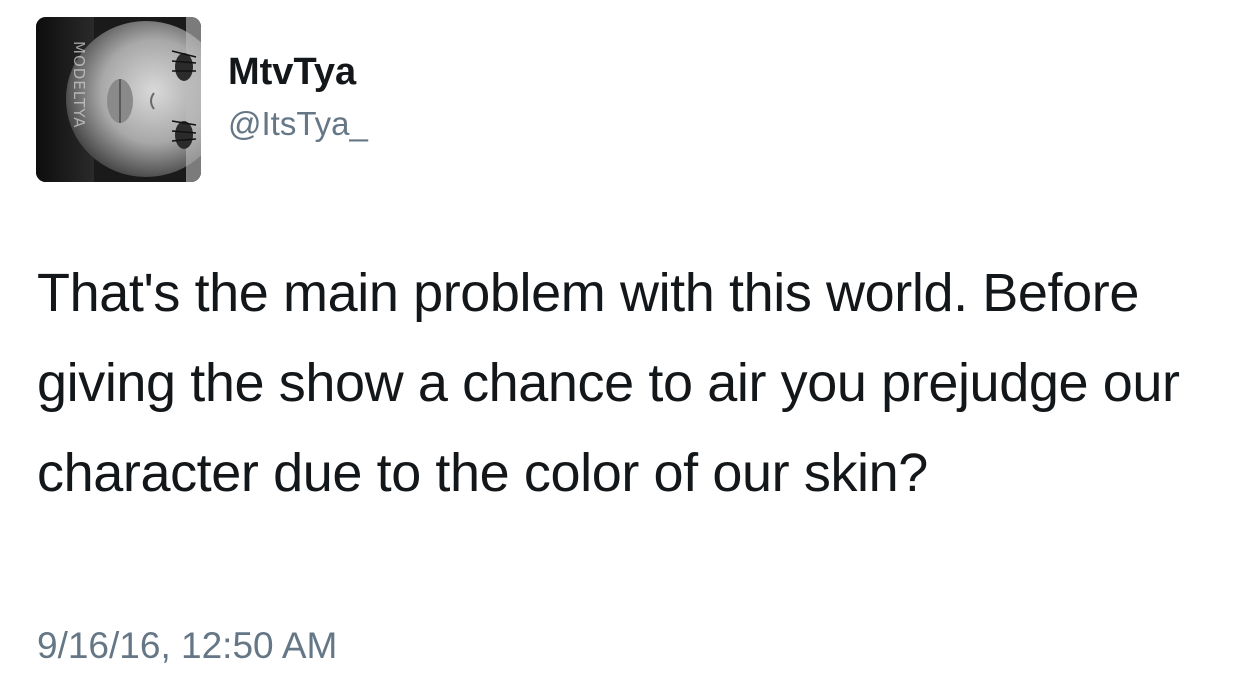 Image resolution: width=1242 pixels, height=689 pixels. I want to click on avatar: MODELTYA, so click(118, 99).